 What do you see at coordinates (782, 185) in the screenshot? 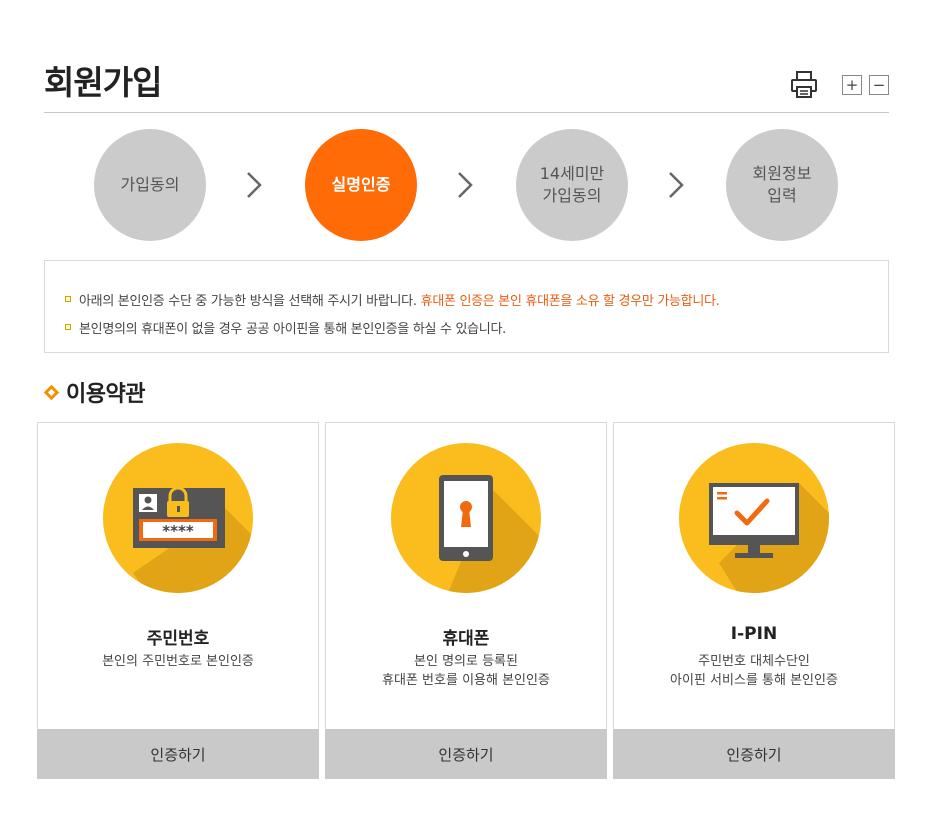
I see `step-member-info: 회원정보 입력` at bounding box center [782, 185].